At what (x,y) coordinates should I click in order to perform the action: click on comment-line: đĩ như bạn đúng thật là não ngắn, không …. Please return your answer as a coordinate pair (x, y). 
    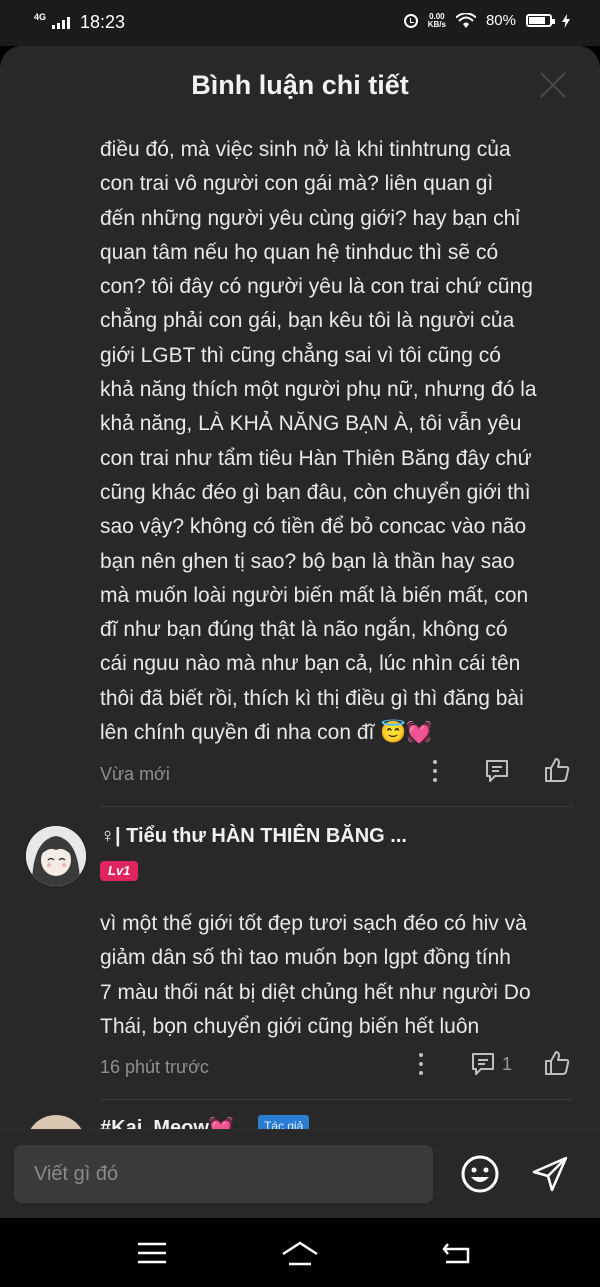
    Looking at the image, I should click on (304, 630).